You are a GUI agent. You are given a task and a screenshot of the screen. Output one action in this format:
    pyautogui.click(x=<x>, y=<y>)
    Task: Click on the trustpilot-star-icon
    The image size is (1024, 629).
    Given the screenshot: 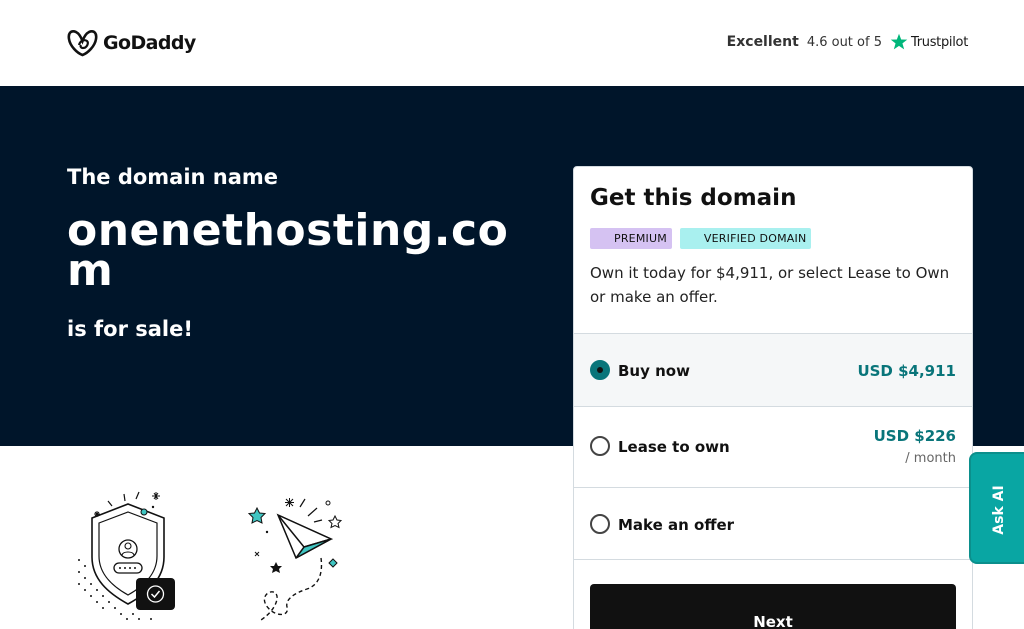 What is the action you would take?
    pyautogui.click(x=899, y=41)
    